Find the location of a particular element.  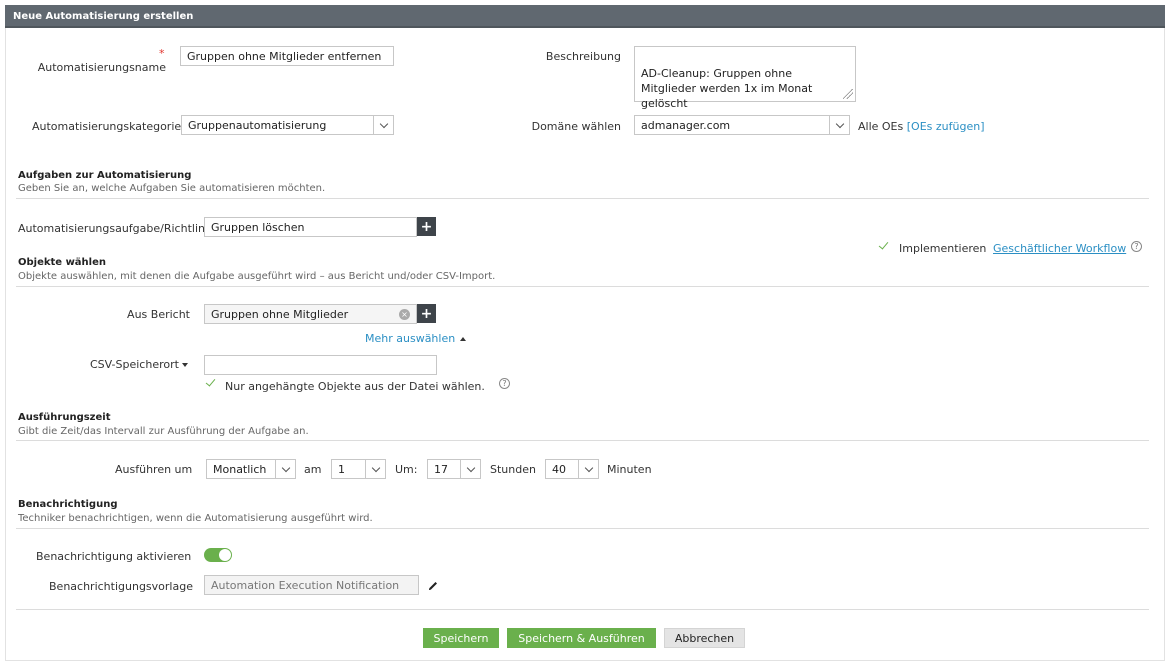

minutes-label: Minuten is located at coordinates (629, 469).